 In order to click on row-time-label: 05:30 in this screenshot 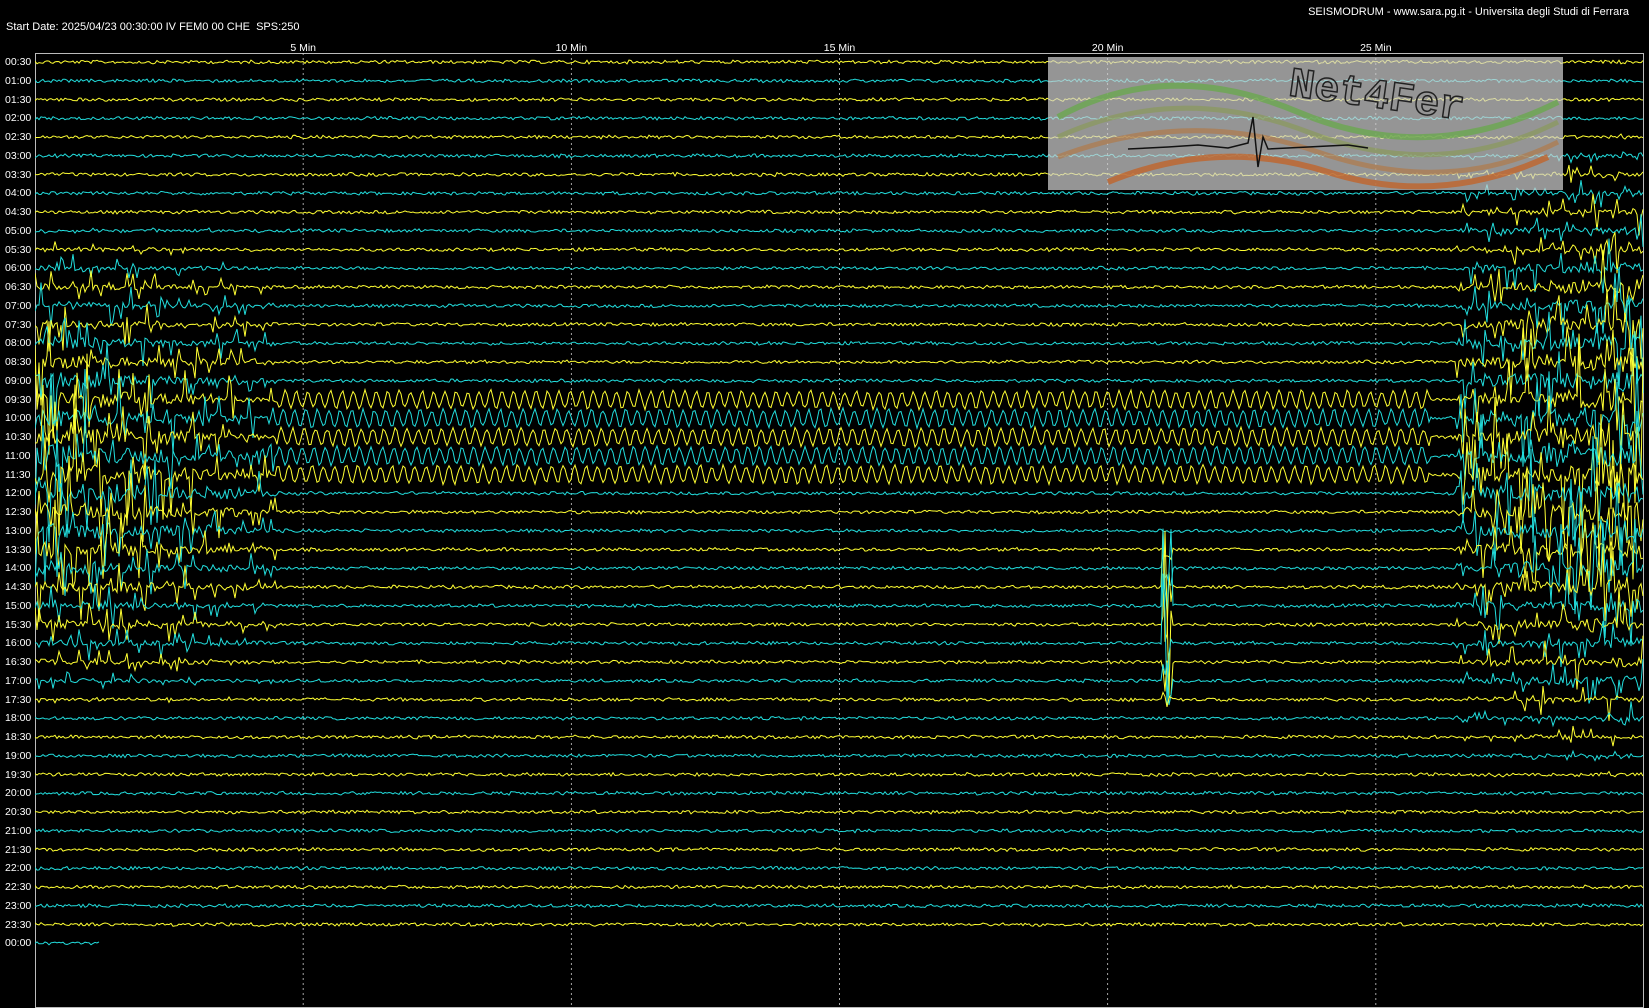, I will do `click(18, 249)`.